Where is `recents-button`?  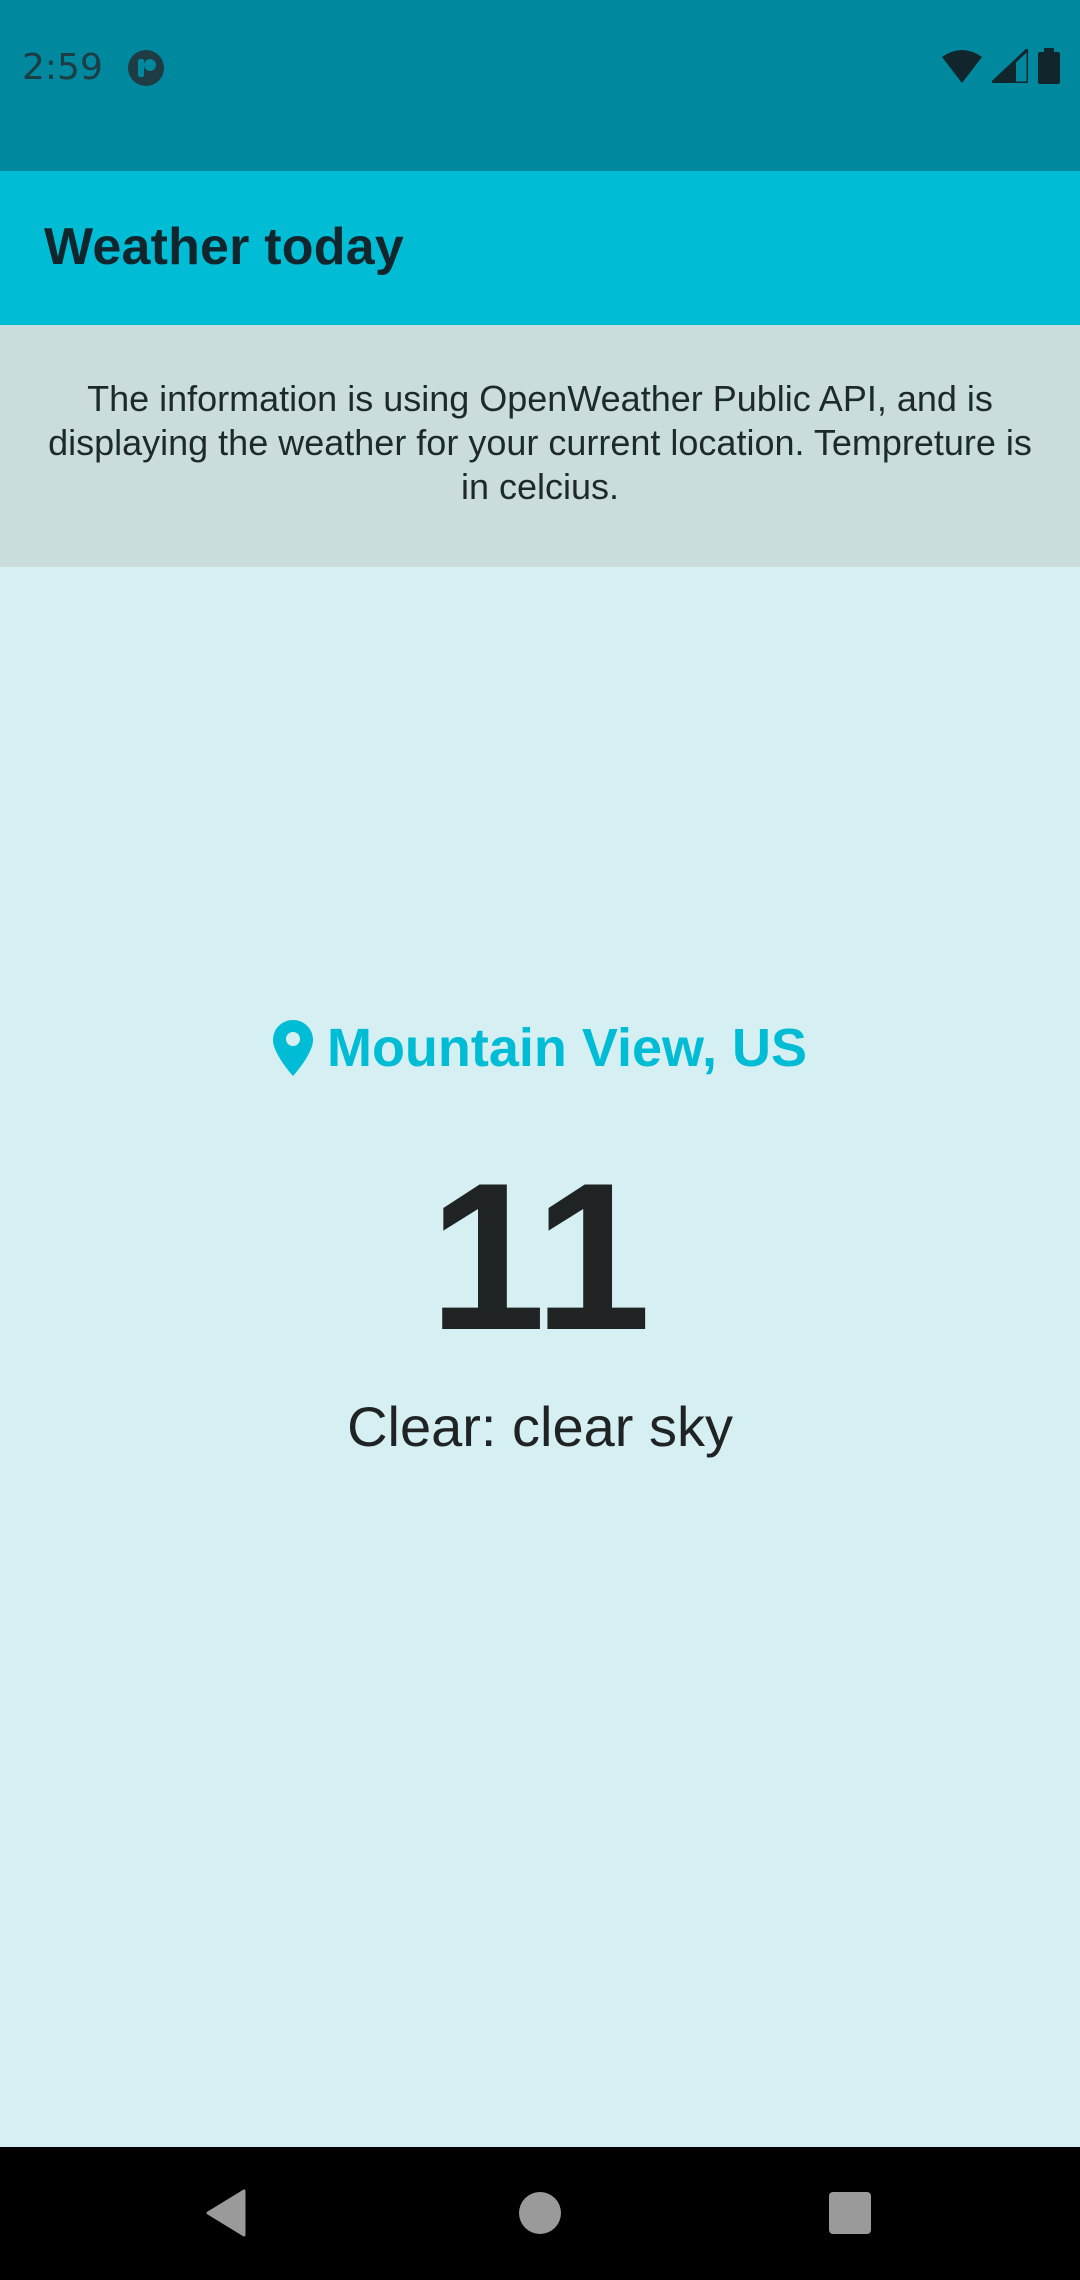
recents-button is located at coordinates (850, 2215).